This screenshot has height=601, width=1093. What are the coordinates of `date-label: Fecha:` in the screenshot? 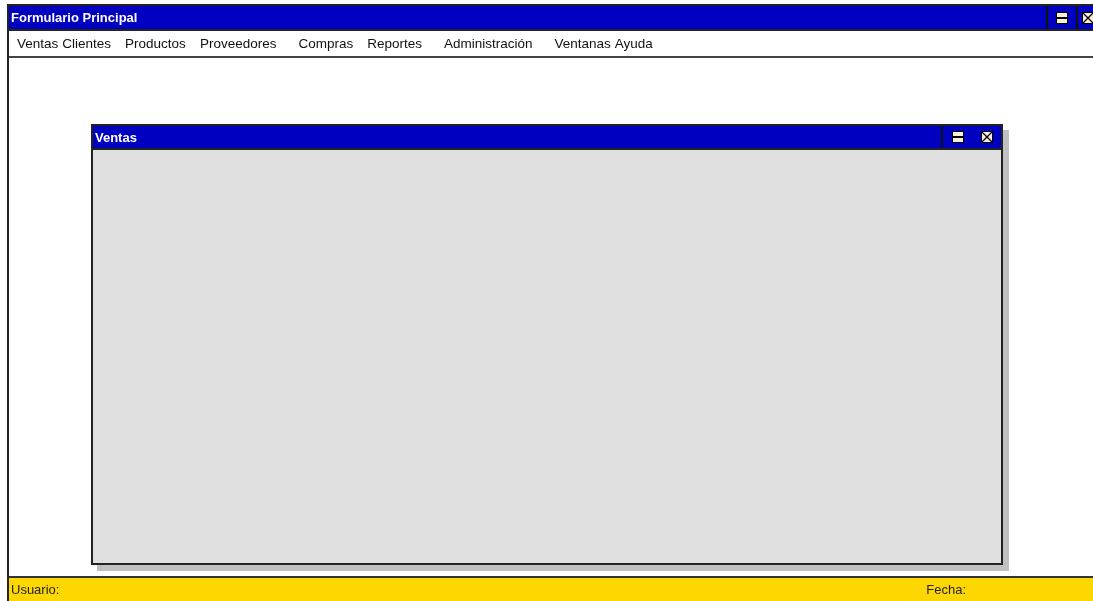 It's located at (946, 589).